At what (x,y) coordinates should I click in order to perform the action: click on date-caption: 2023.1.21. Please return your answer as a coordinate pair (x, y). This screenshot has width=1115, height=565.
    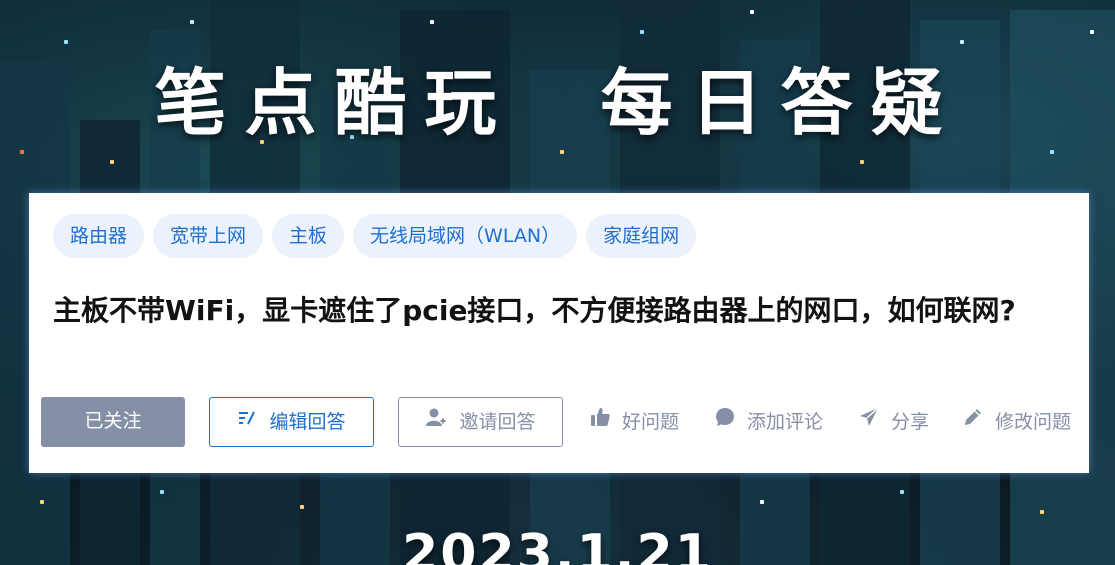
    Looking at the image, I should click on (557, 544).